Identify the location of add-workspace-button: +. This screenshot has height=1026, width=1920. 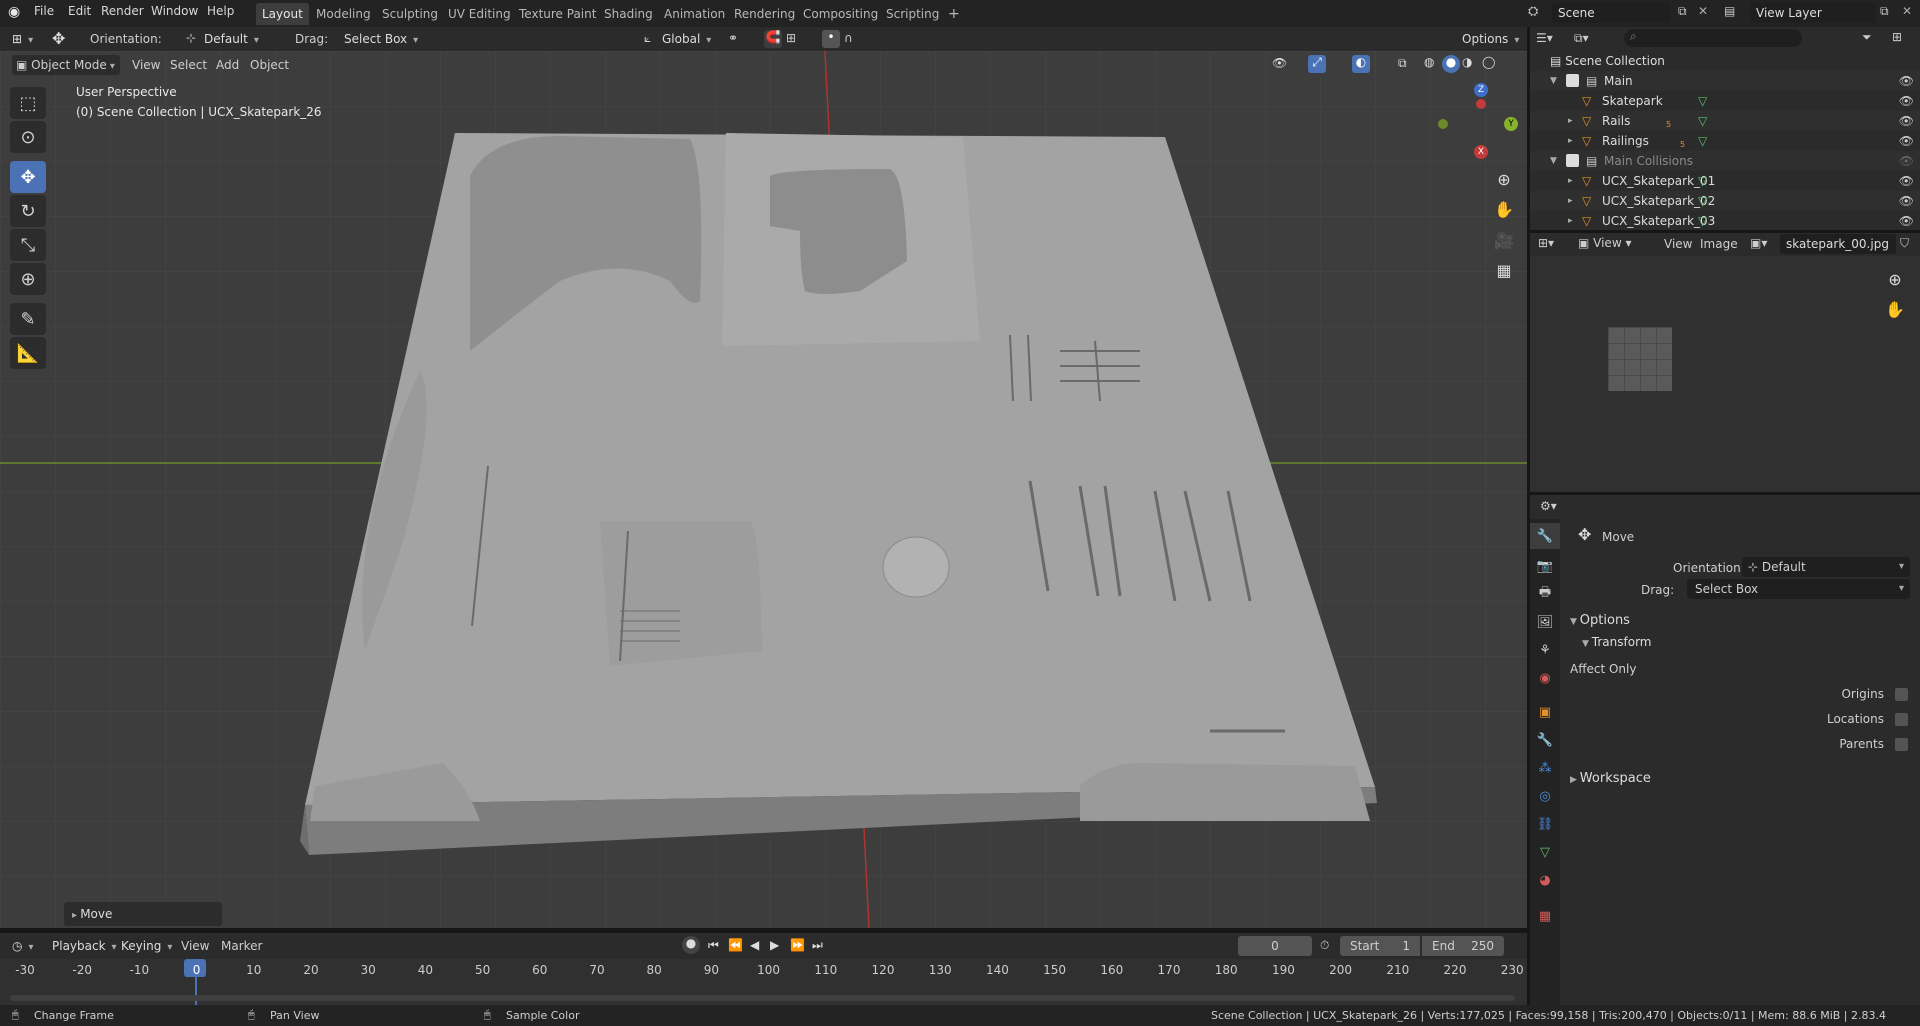
(954, 14).